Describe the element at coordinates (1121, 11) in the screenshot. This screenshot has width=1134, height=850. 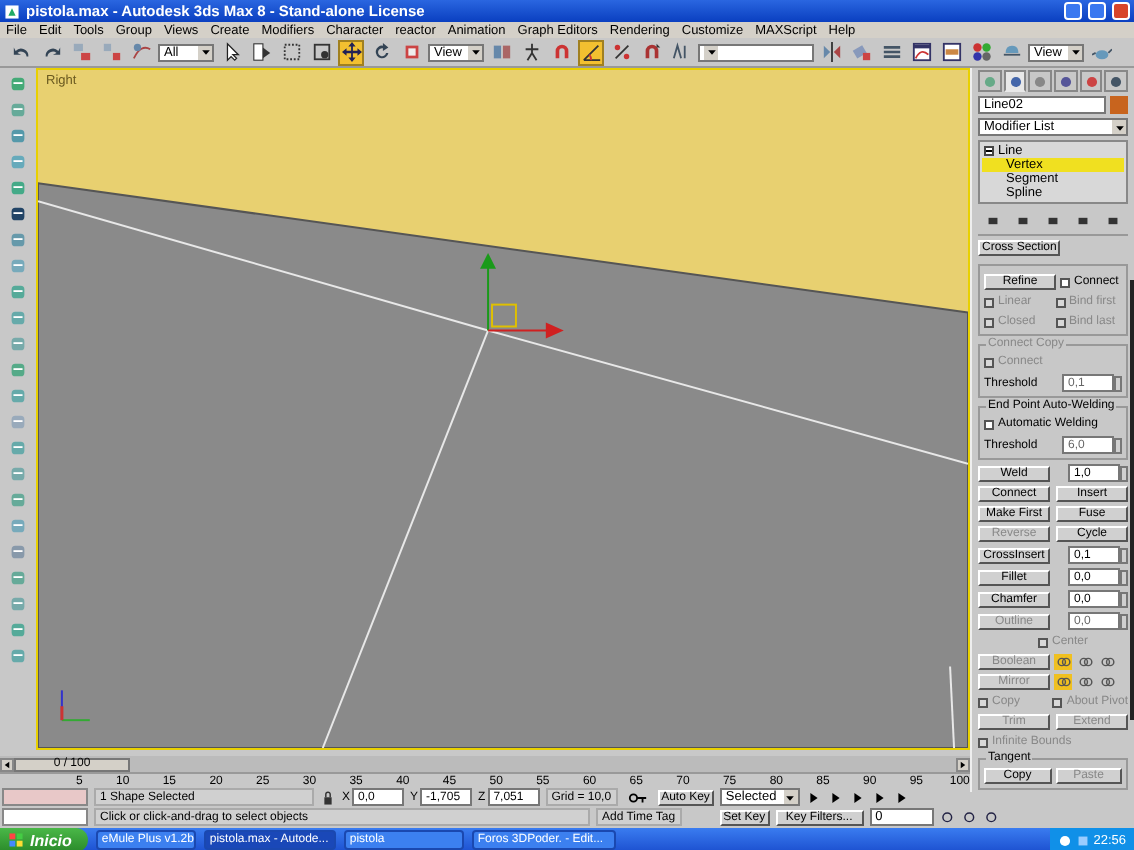
I see `close-button` at that location.